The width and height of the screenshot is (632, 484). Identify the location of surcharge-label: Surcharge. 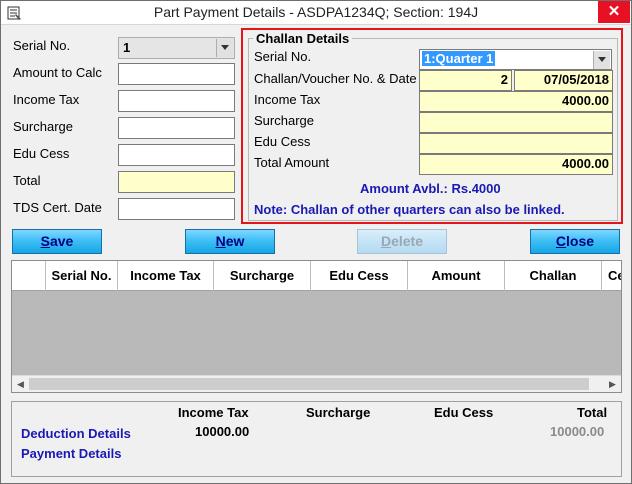
(43, 126).